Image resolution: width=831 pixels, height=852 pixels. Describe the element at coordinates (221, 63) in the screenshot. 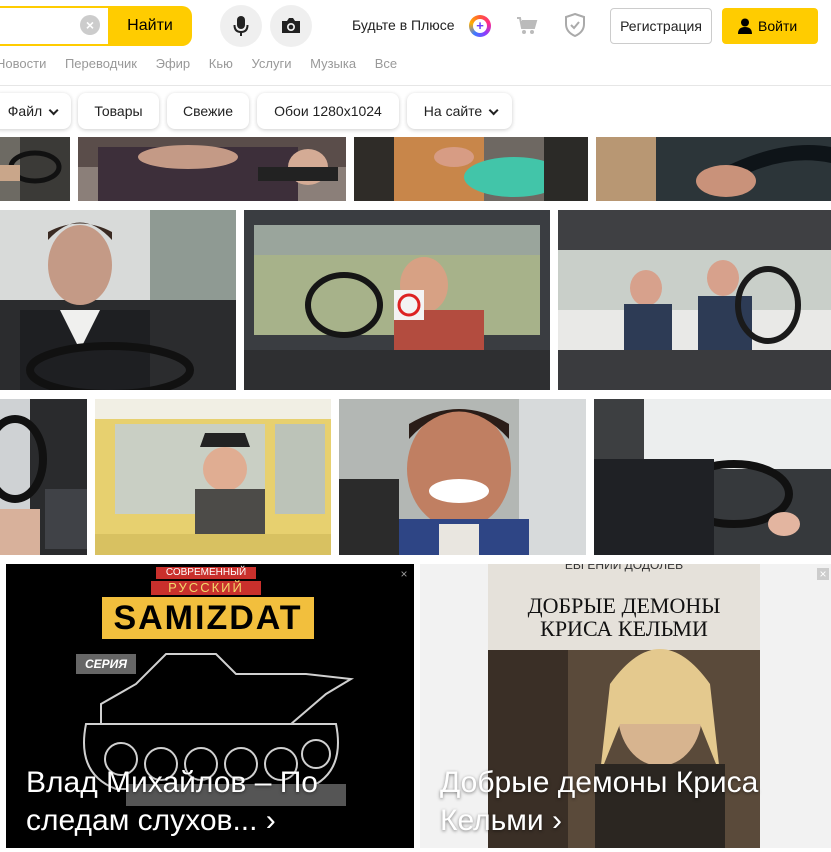

I see `service-link-q: Кью` at that location.